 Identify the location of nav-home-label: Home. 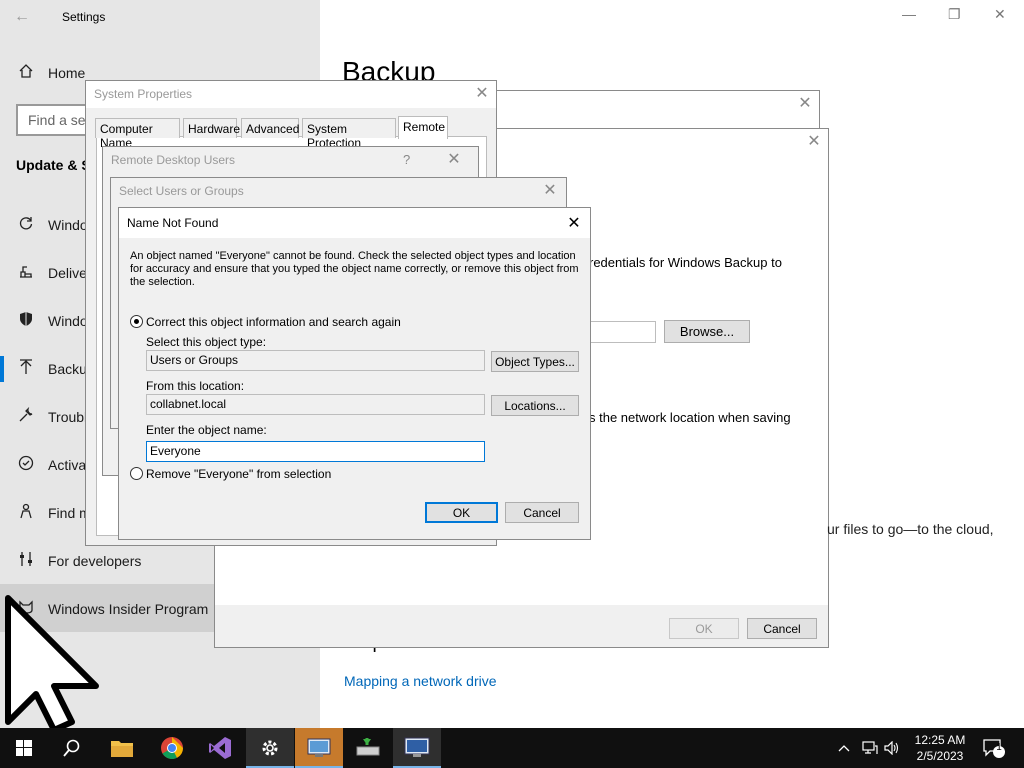
(67, 73).